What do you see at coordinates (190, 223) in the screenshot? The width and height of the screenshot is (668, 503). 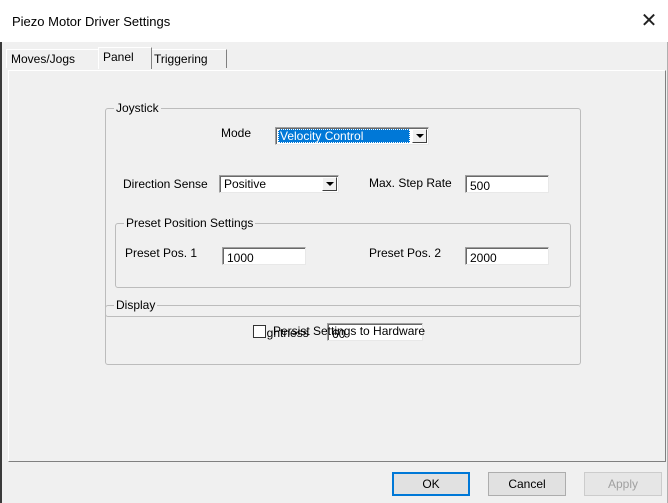 I see `preset-position-group-label: Preset Position Settings` at bounding box center [190, 223].